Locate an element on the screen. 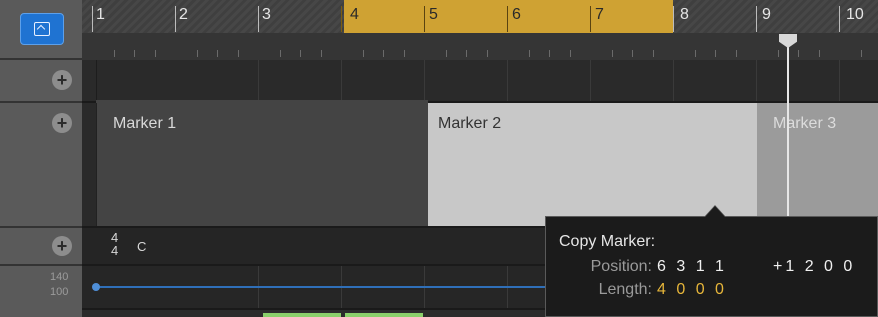 This screenshot has width=878, height=317. time-signature-denominator: 4 is located at coordinates (115, 250).